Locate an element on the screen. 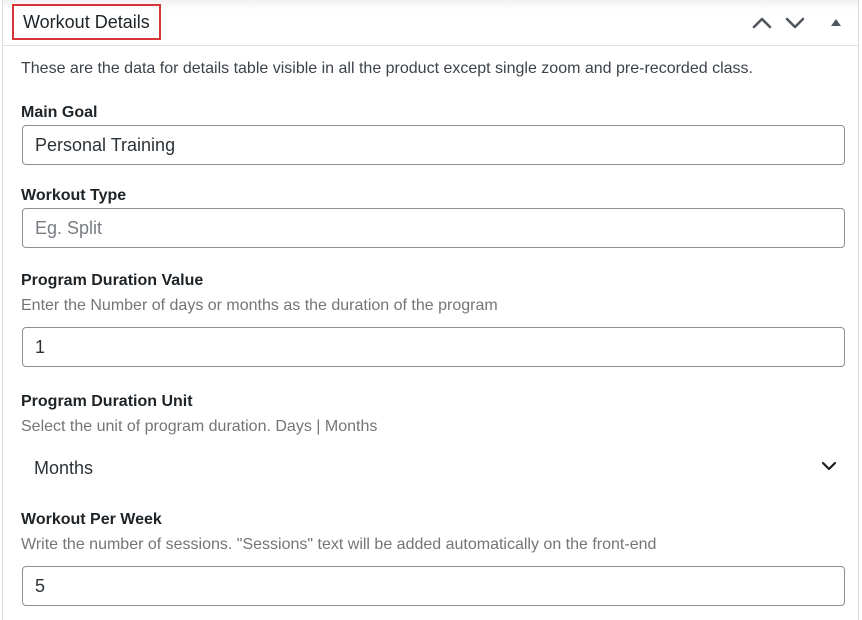 The width and height of the screenshot is (862, 620). metabox-title: Workout Details is located at coordinates (86, 22).